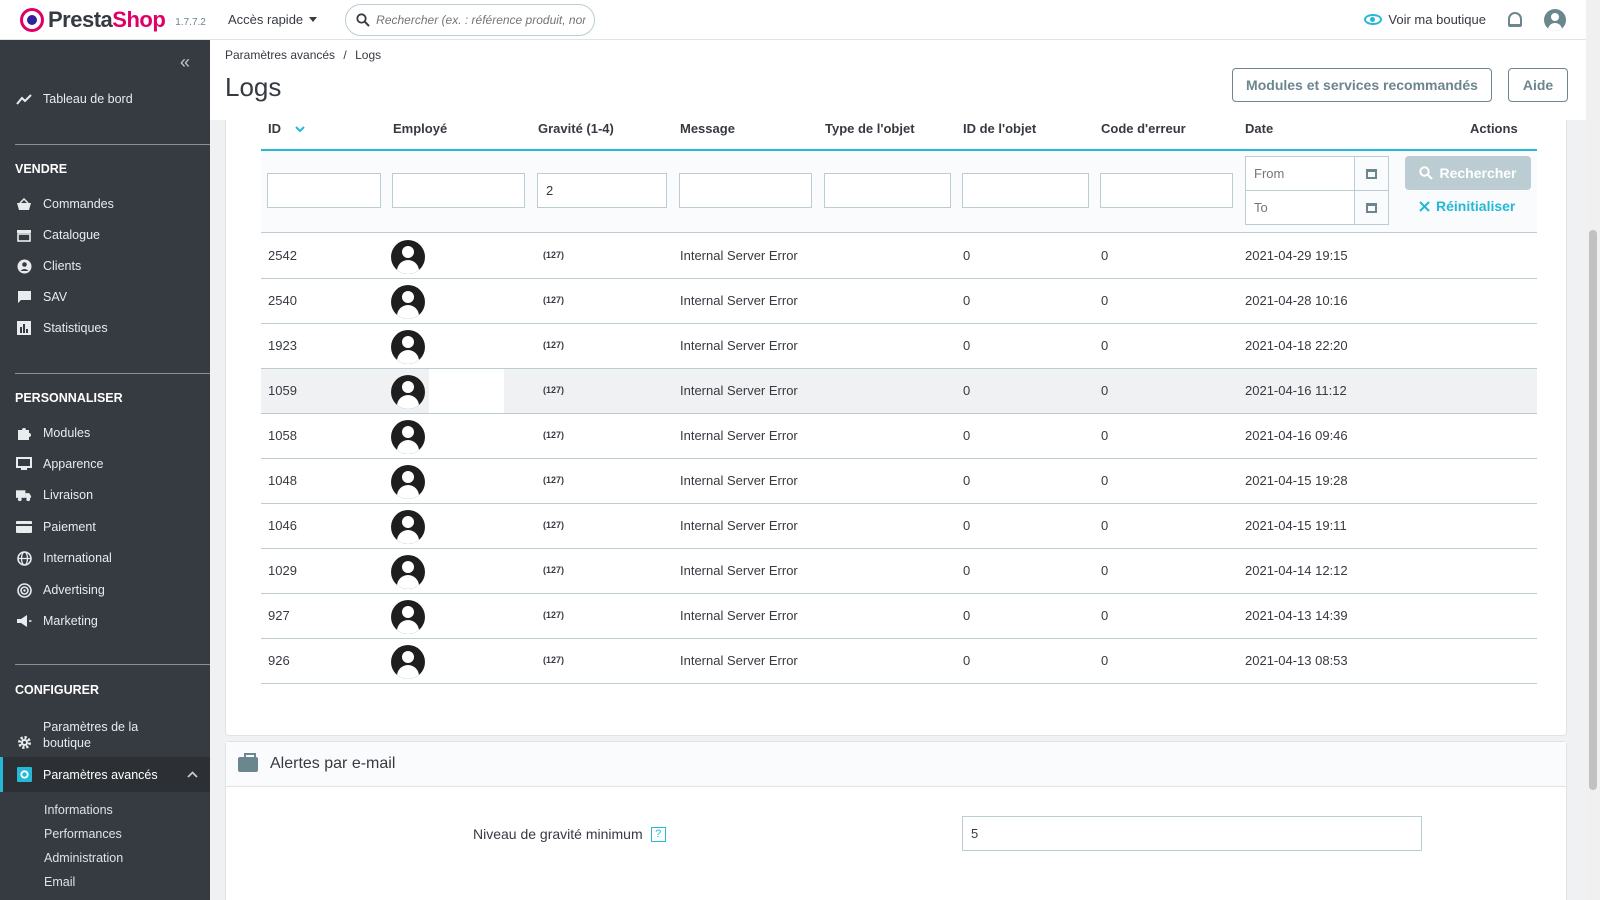 This screenshot has width=1600, height=900. I want to click on search-icon, so click(363, 19).